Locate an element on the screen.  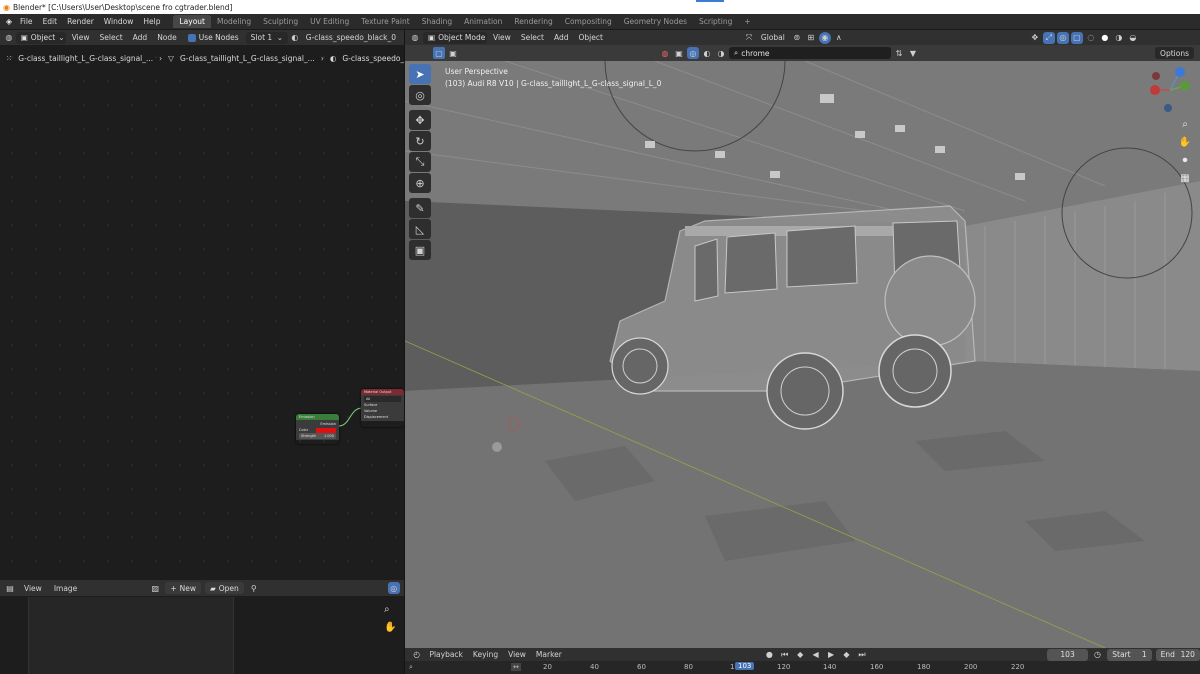
menu-window: Window is located at coordinates (119, 21).